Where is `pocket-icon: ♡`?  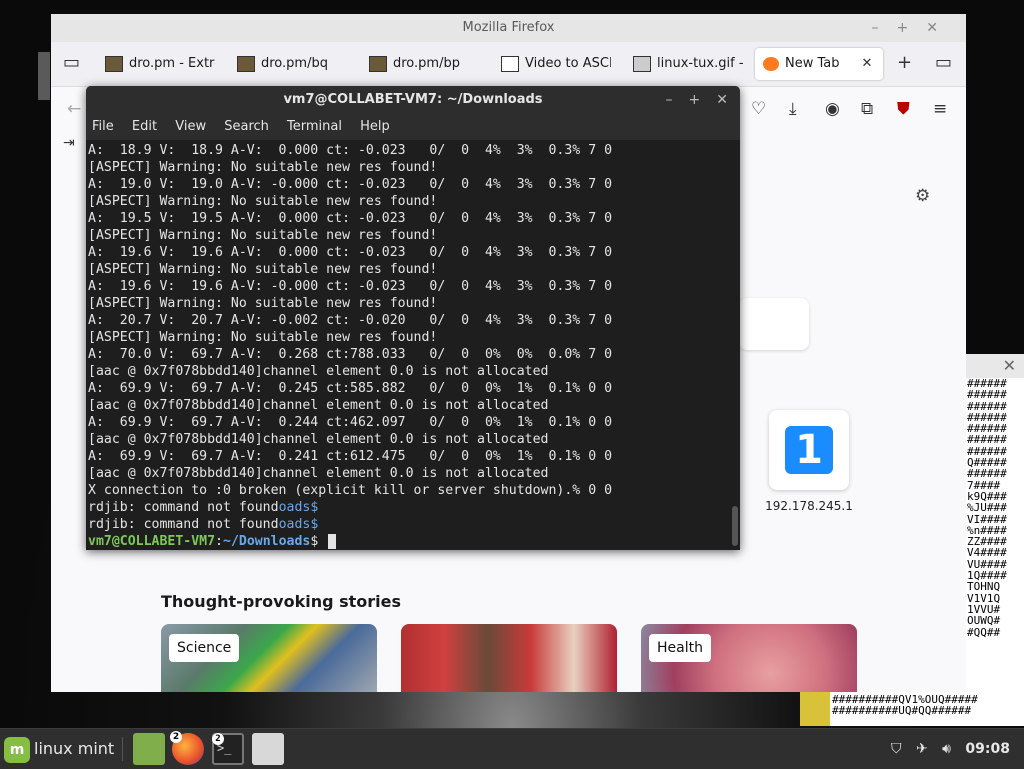
pocket-icon: ♡ is located at coordinates (758, 109).